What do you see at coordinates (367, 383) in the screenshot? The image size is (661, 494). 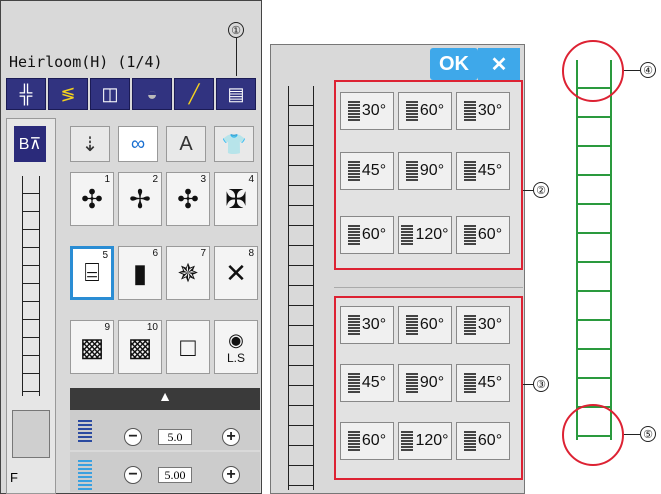 I see `bottom-button-4: 45°` at bounding box center [367, 383].